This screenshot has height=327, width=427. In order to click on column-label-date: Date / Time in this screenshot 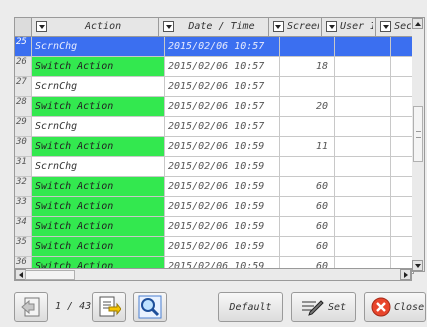, I will do `click(221, 26)`.